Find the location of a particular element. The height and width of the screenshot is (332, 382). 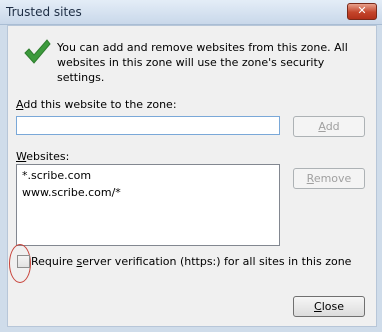

add-website-label: Add this website to the zone: is located at coordinates (96, 104).